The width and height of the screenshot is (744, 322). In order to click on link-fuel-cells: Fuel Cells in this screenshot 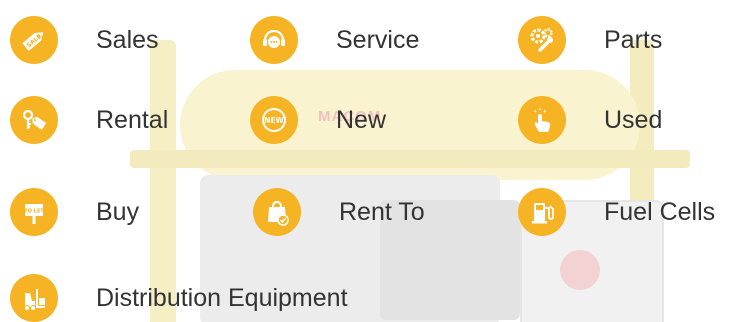, I will do `click(616, 212)`.